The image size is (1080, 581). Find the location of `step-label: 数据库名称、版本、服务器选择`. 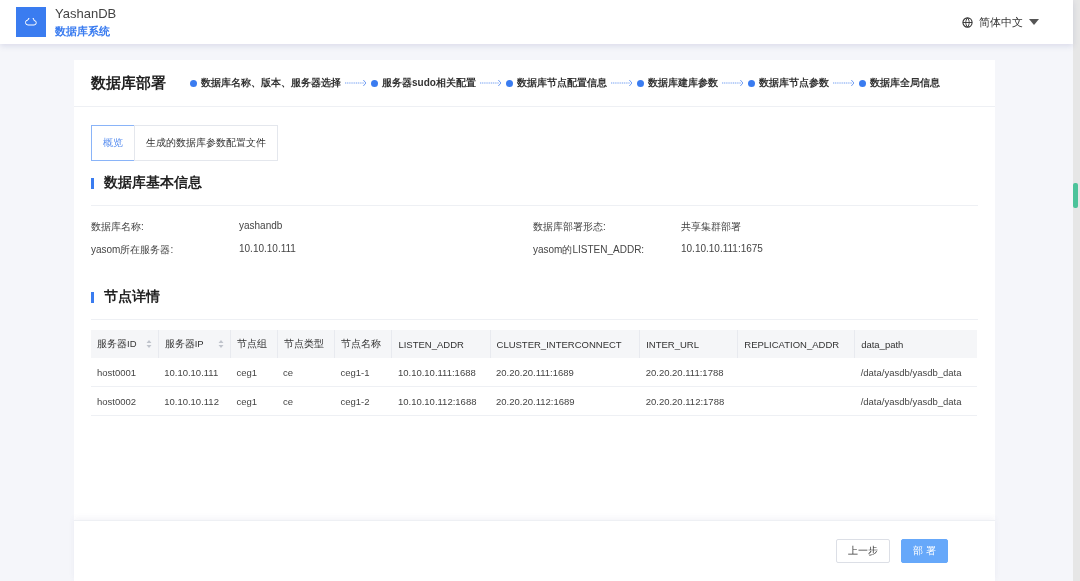

step-label: 数据库名称、版本、服务器选择 is located at coordinates (271, 83).